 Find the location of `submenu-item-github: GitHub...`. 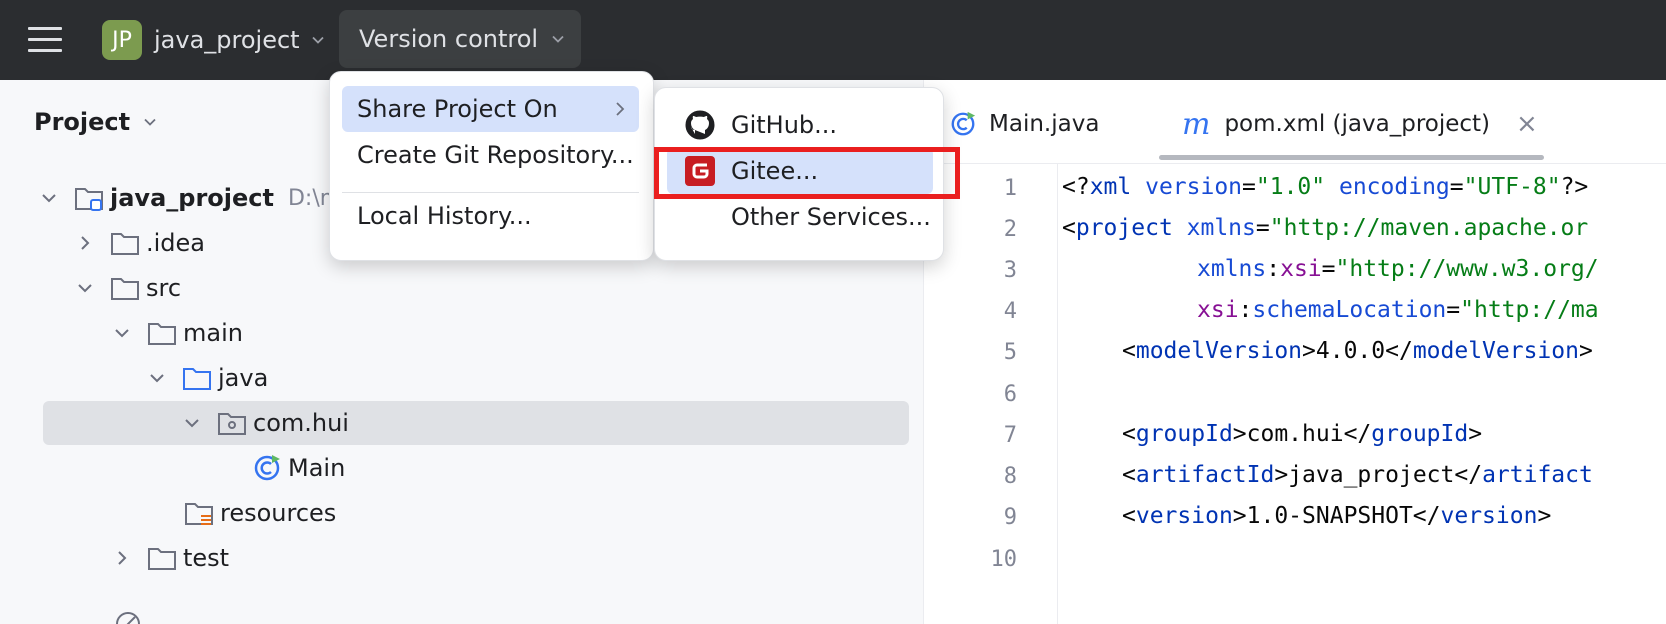

submenu-item-github: GitHub... is located at coordinates (800, 125).